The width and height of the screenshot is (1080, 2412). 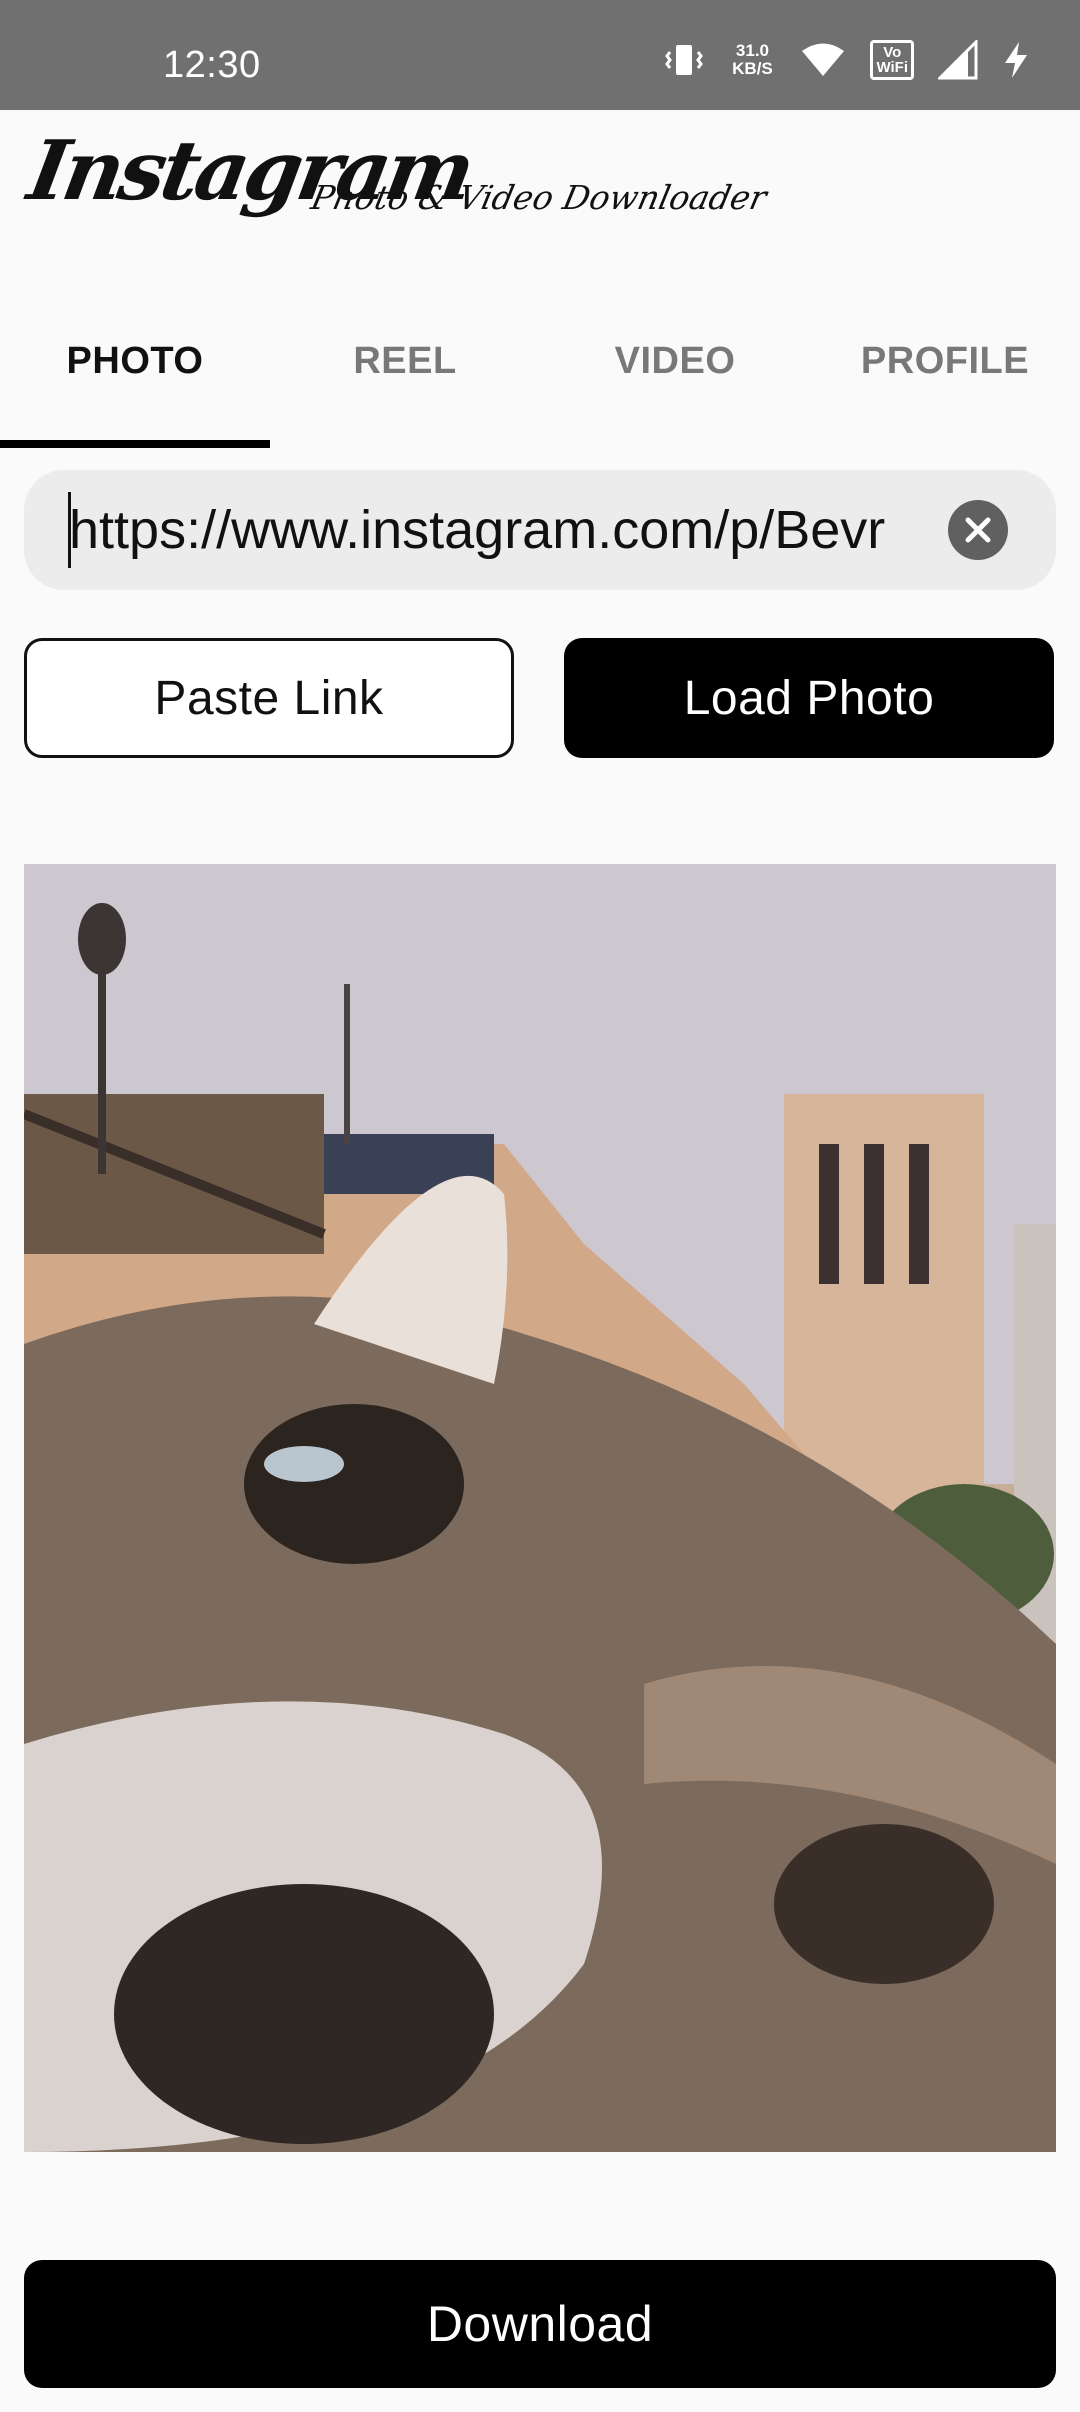 What do you see at coordinates (499, 530) in the screenshot?
I see `url-input-value: https://www.instagram.com/p/Bevr` at bounding box center [499, 530].